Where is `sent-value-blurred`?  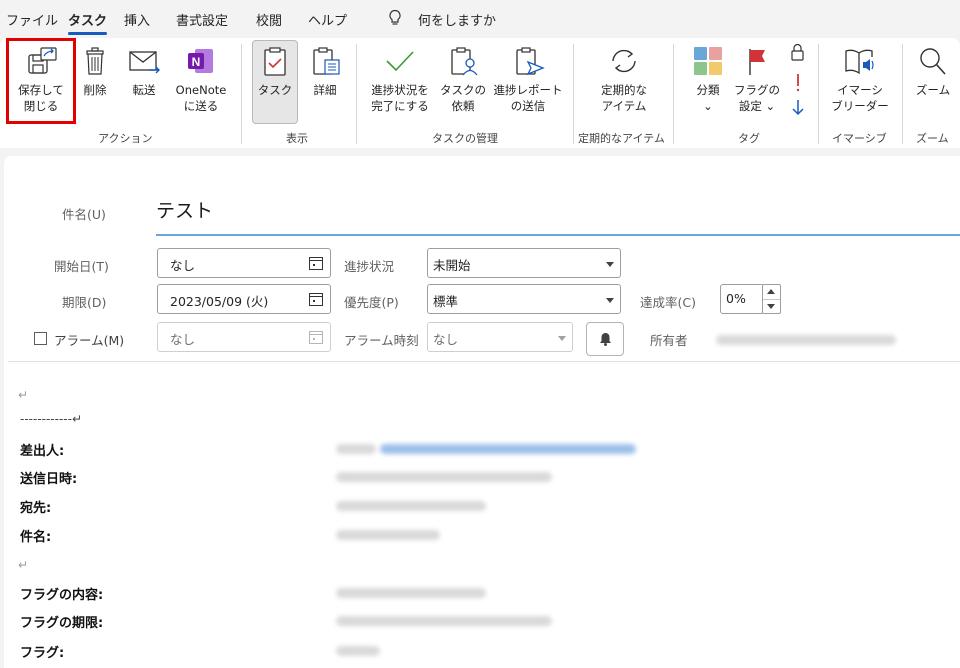
sent-value-blurred is located at coordinates (444, 477).